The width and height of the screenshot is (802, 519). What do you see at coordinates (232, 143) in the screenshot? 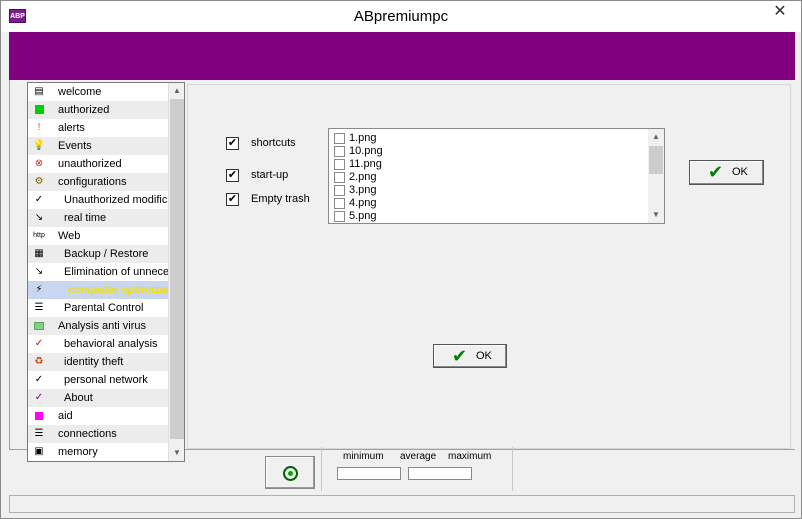
I see `shortcuts-checkbox: ✔` at bounding box center [232, 143].